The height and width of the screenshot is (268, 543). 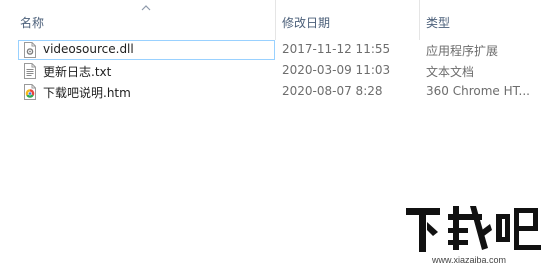 I want to click on file-name: 更新日志.txt, so click(x=77, y=72).